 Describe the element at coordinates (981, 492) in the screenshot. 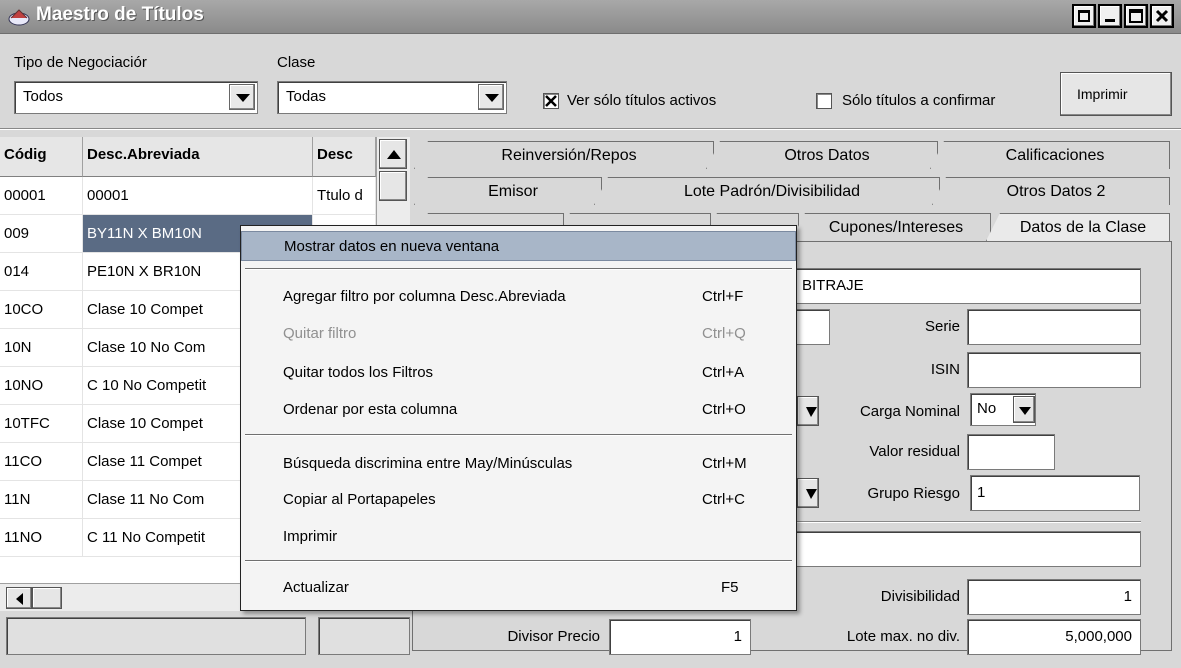

I see `grupo-riesgo-value: 1` at that location.